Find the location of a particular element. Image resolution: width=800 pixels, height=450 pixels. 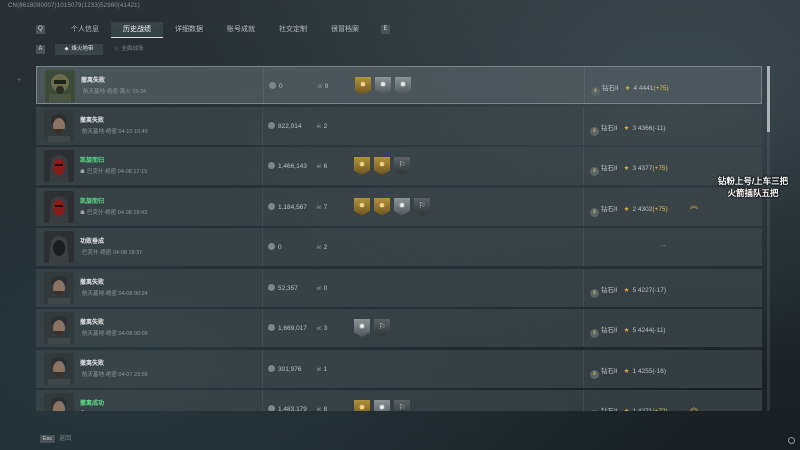

subtab-1: ◇ 全面战场 is located at coordinates (129, 49).